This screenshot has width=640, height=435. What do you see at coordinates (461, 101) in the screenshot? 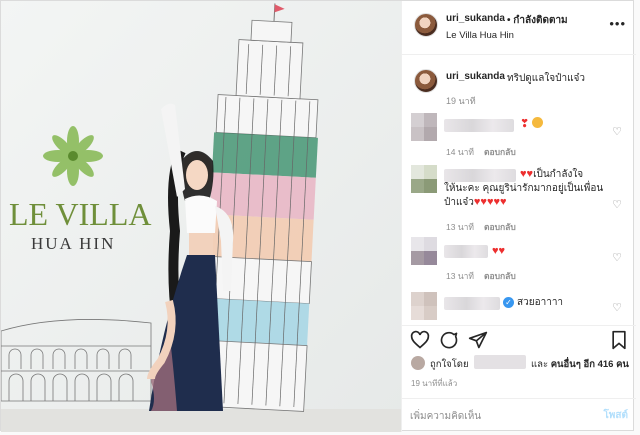
I see `caption-time: 19 นาที` at bounding box center [461, 101].